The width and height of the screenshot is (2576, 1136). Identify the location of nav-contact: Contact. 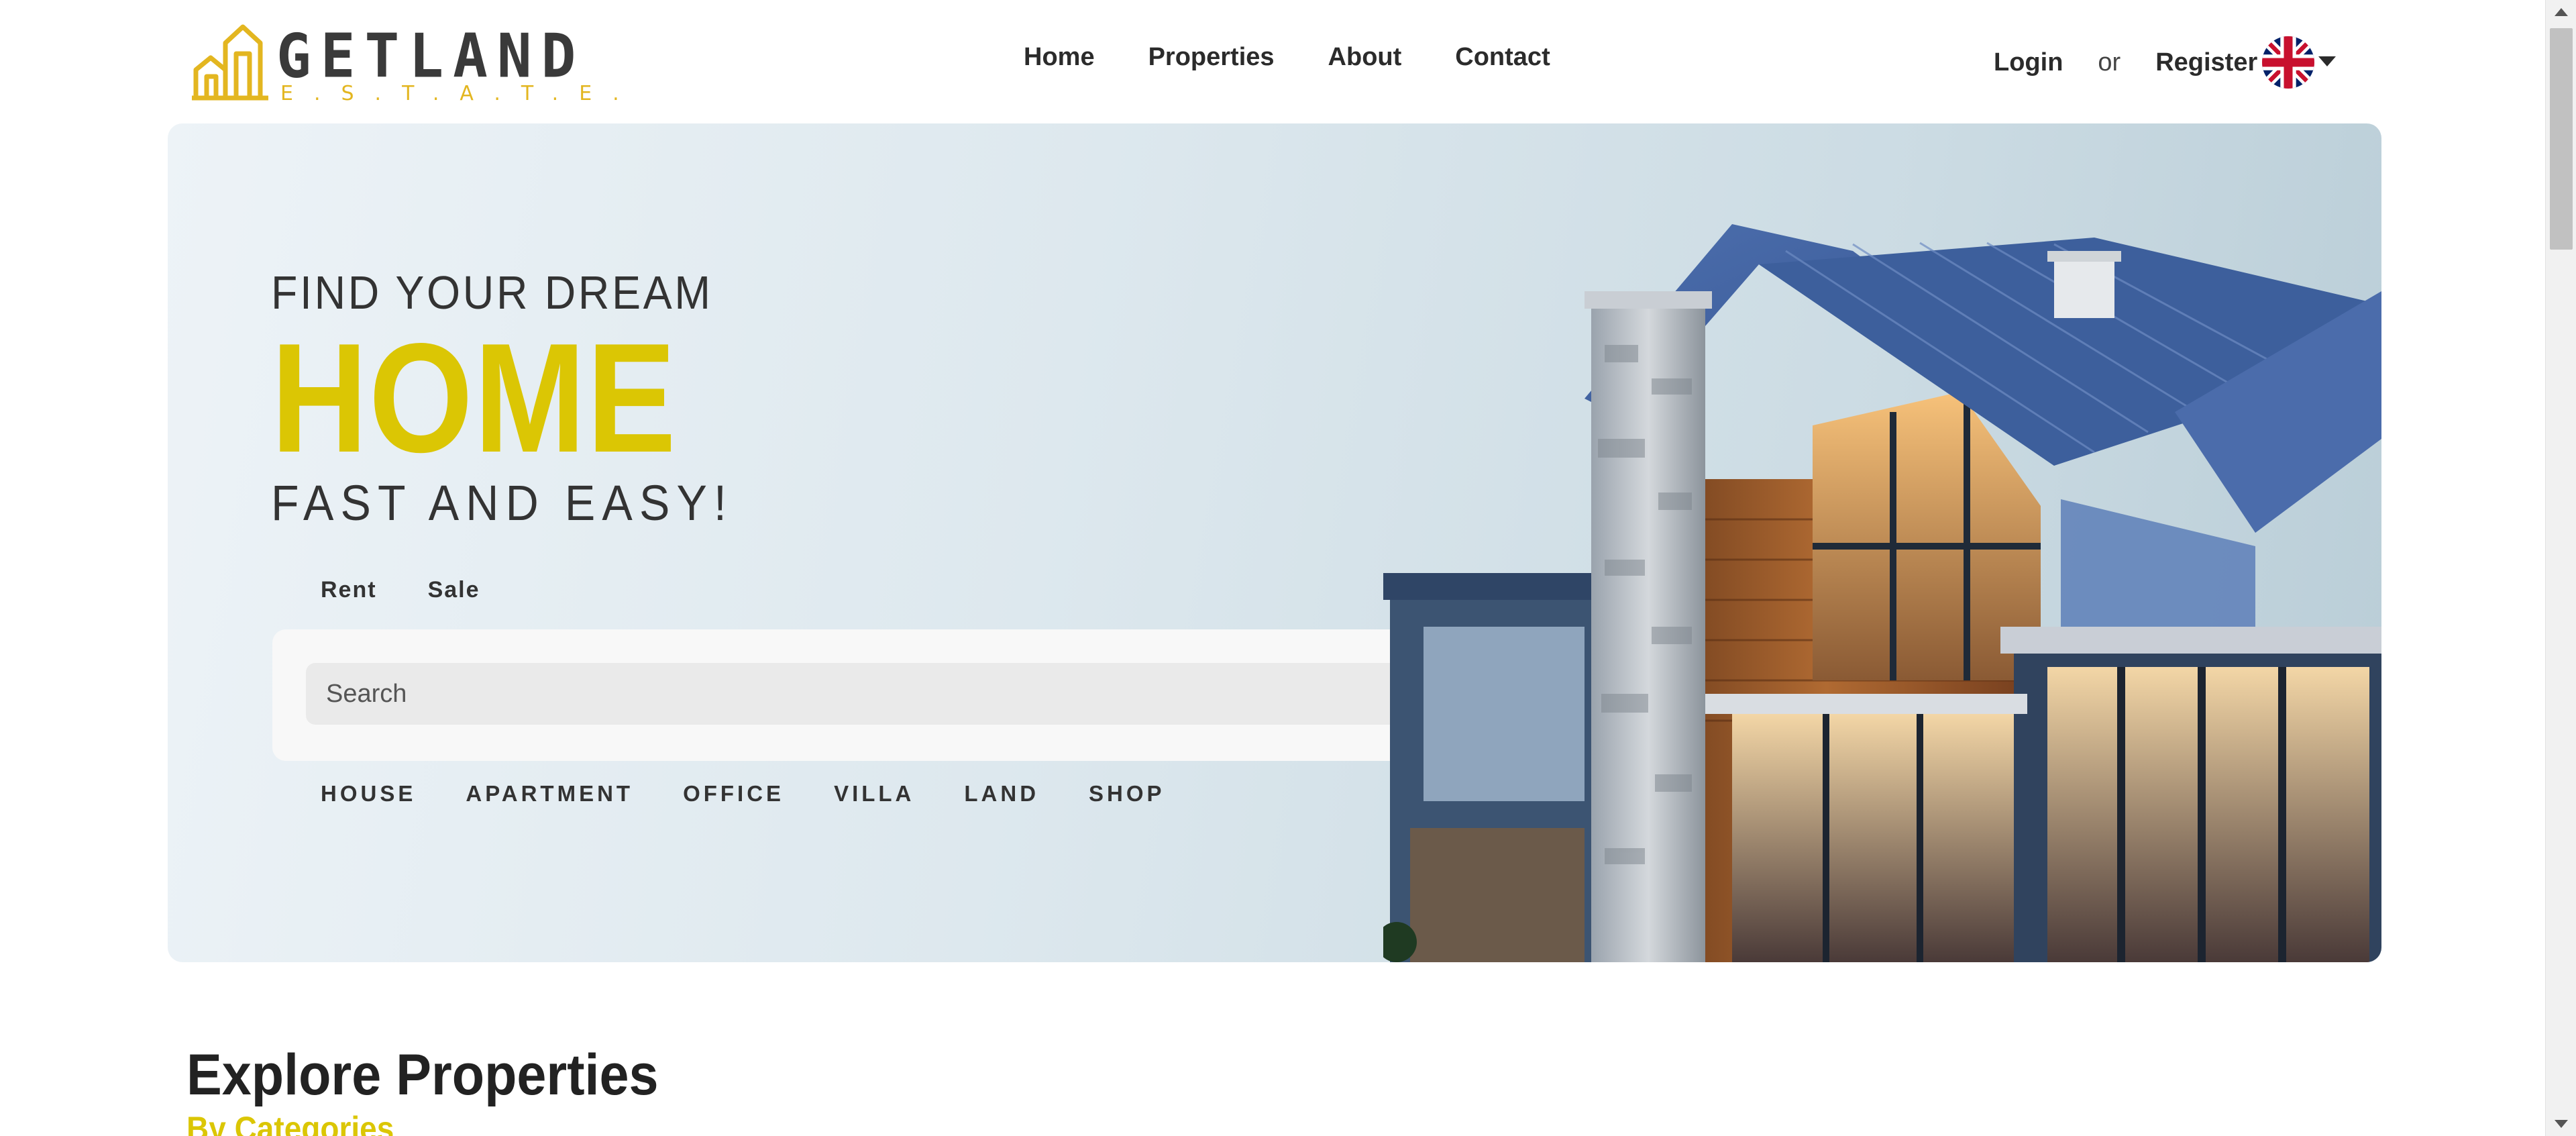
(1502, 57).